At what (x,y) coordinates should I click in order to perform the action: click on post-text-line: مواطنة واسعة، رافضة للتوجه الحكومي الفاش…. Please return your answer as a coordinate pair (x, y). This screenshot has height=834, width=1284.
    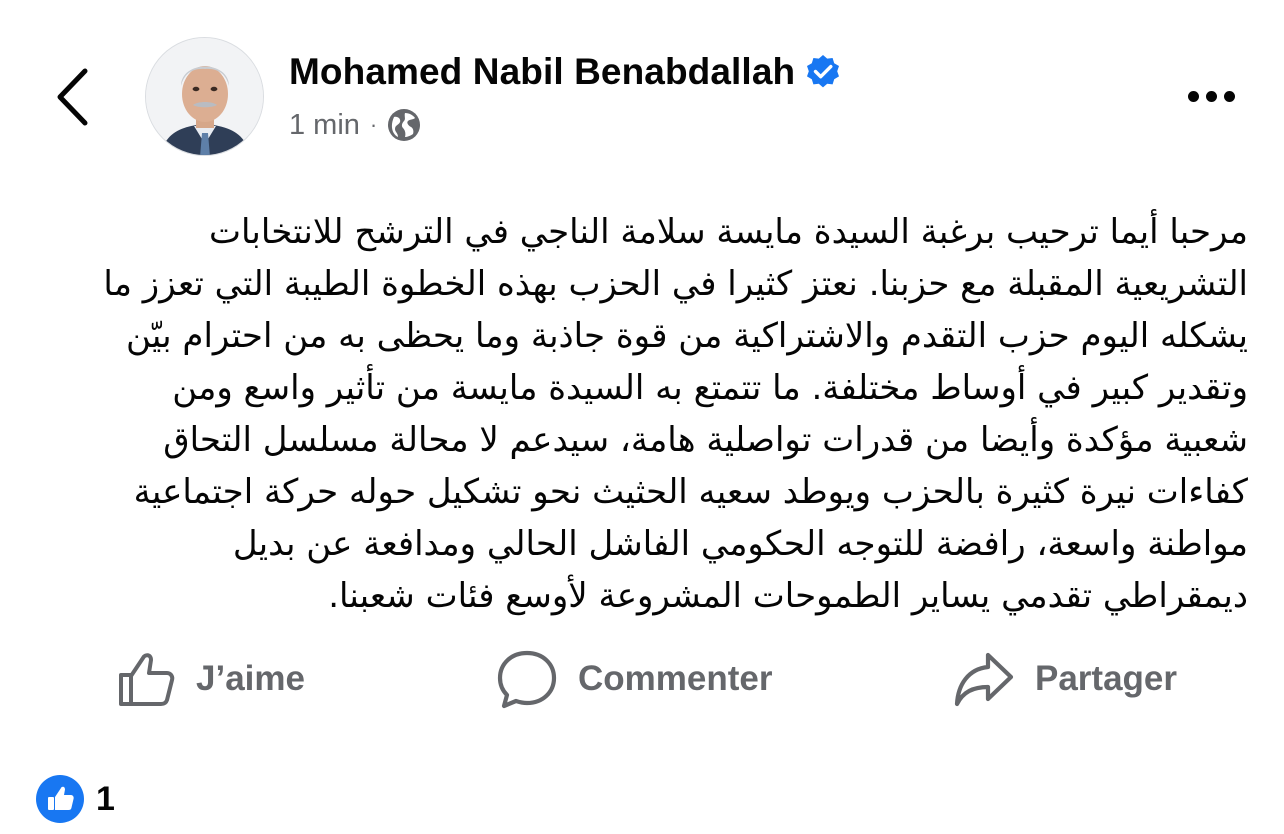
    Looking at the image, I should click on (740, 544).